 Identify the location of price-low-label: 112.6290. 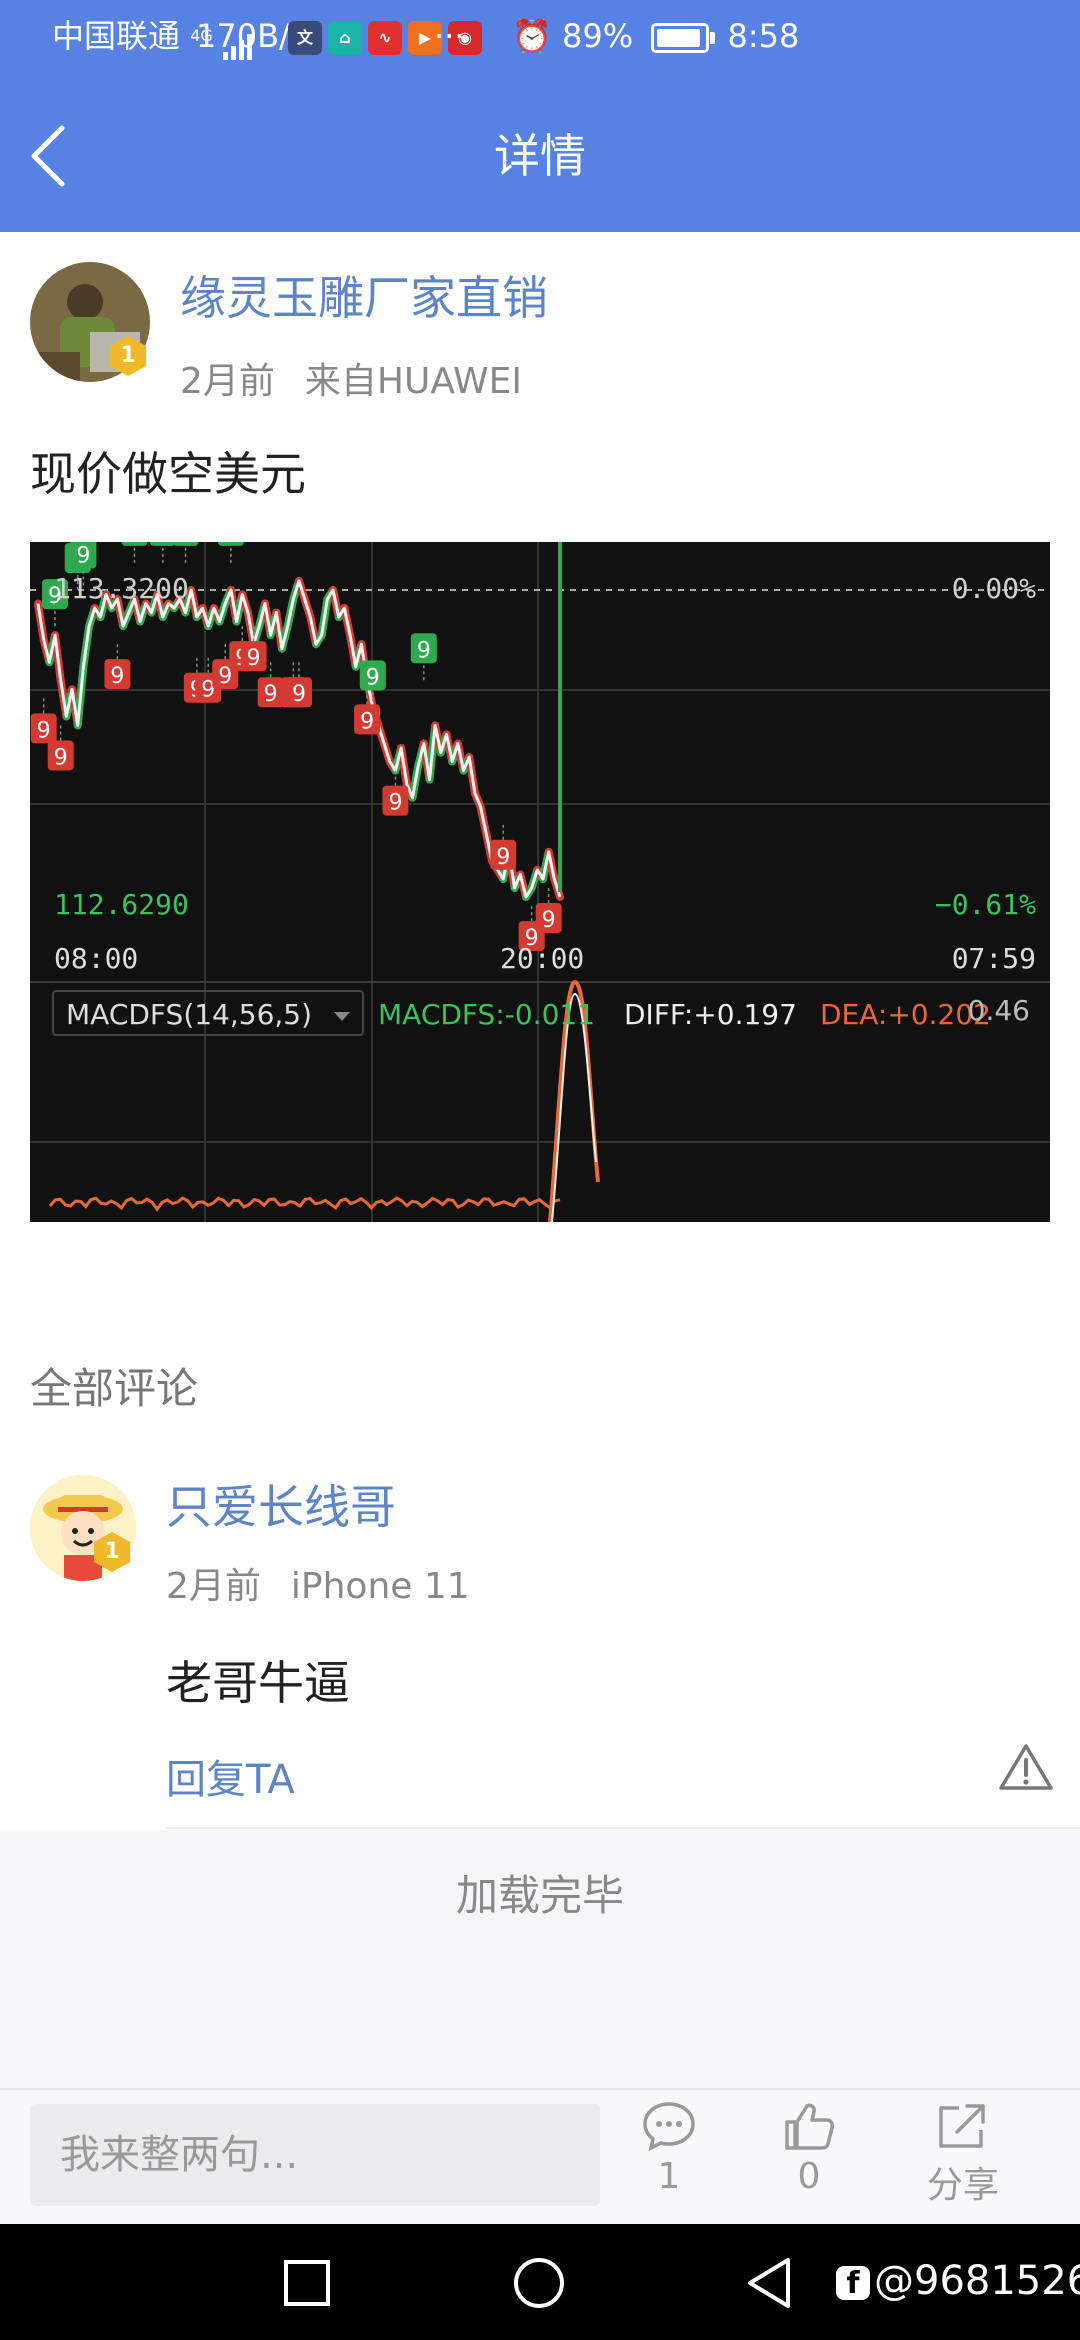
(121, 904).